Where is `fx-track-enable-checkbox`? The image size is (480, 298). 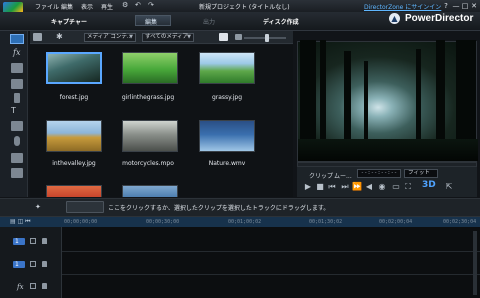
fx-track-enable-checkbox is located at coordinates (33, 286).